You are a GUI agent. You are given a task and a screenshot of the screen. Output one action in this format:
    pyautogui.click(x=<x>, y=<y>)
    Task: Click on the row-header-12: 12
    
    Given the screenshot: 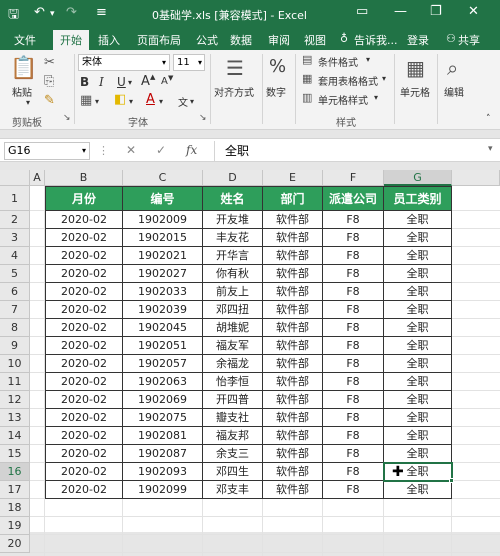 What is the action you would take?
    pyautogui.click(x=15, y=400)
    